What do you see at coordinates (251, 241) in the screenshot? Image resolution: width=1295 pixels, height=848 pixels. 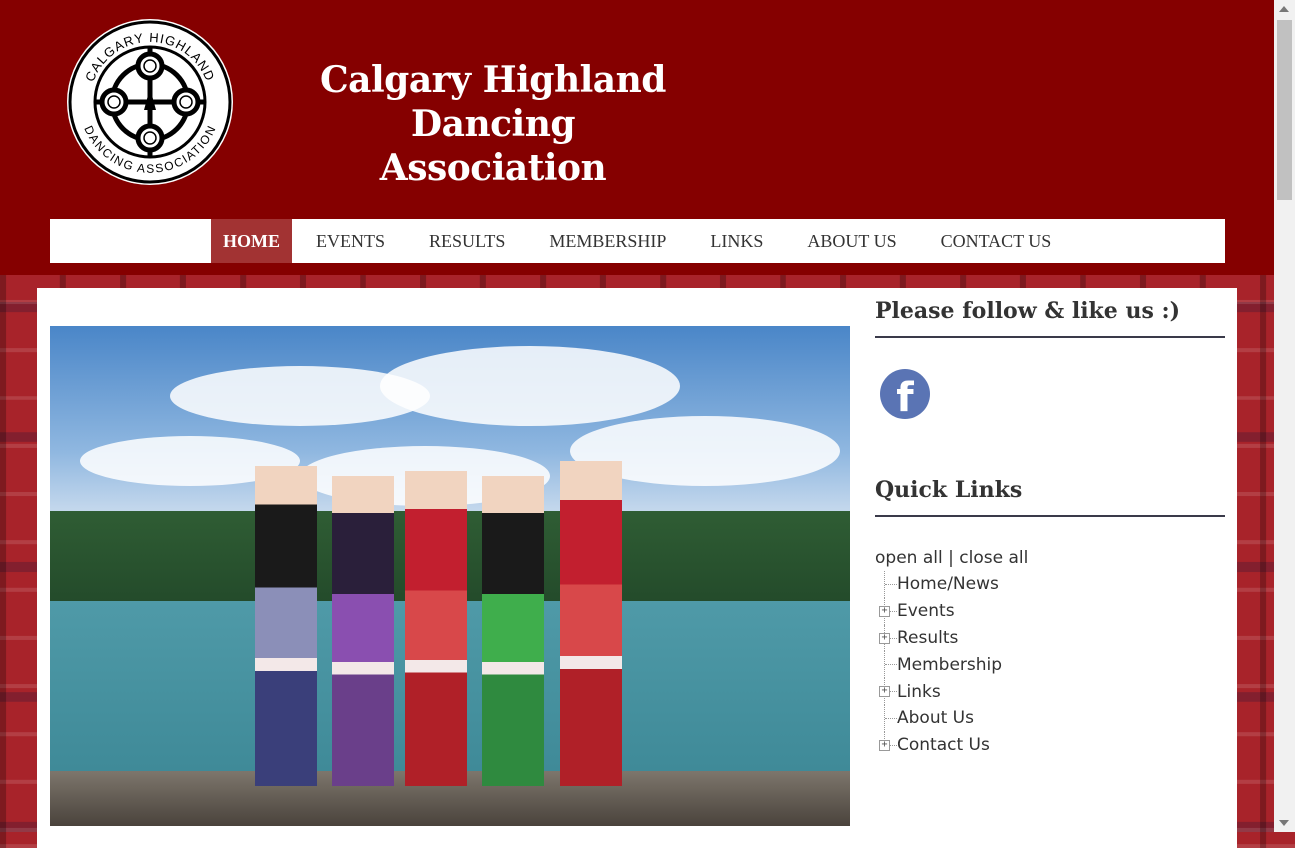 I see `nav-item-home: HOME` at bounding box center [251, 241].